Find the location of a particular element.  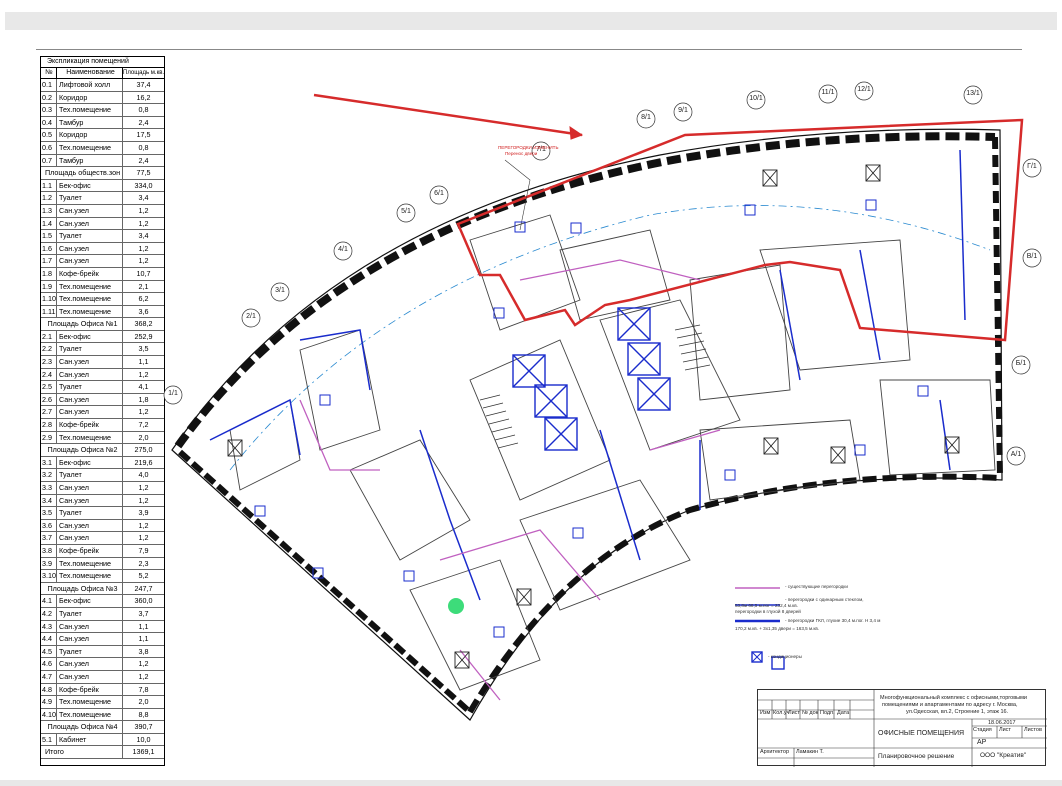

drawing-name: Планировочное решение is located at coordinates (916, 756).